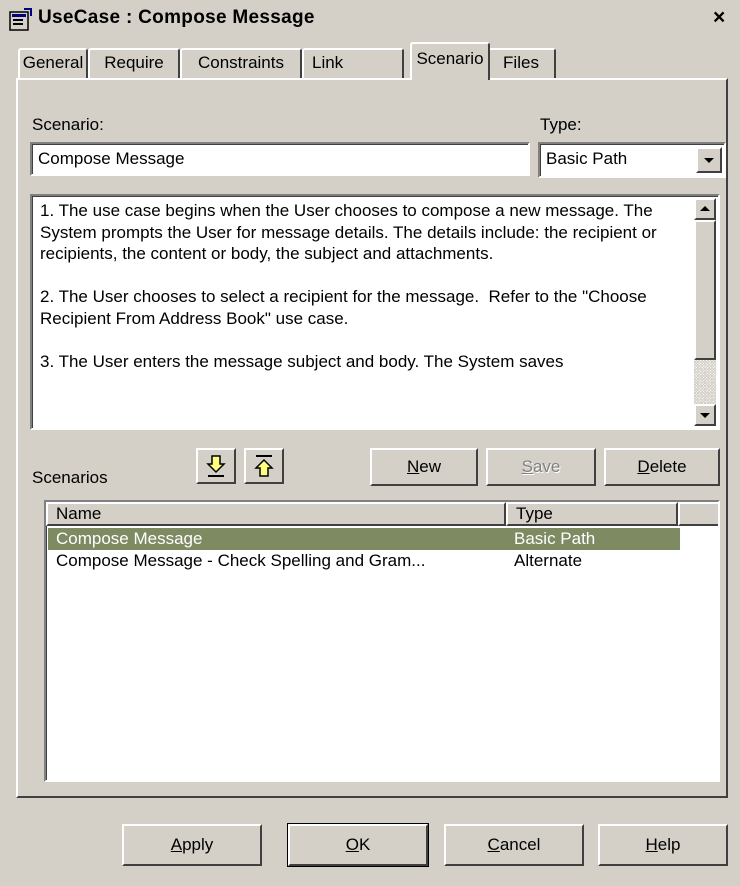 The width and height of the screenshot is (740, 886). I want to click on scroll-up-button, so click(705, 209).